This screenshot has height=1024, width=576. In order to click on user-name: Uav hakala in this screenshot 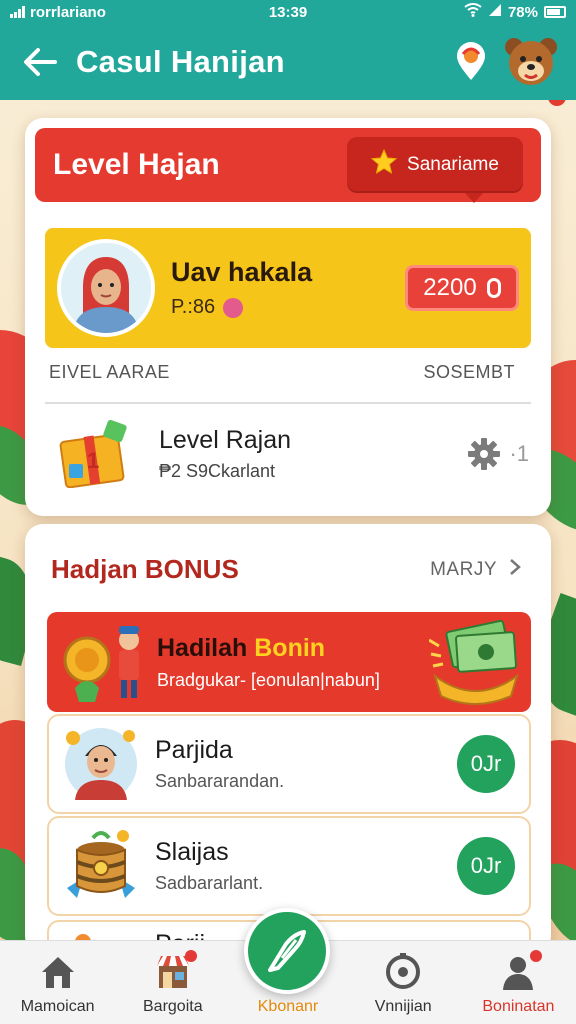, I will do `click(242, 272)`.